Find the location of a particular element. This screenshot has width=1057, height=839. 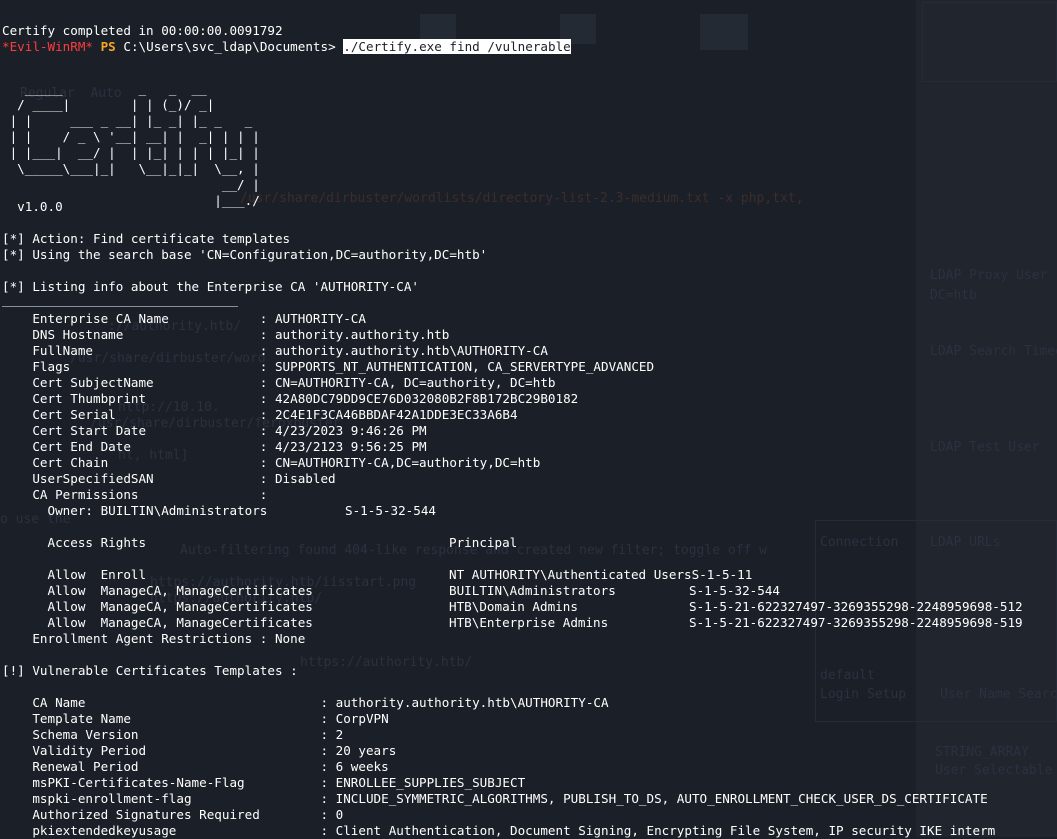

ca-field: Cert End Date : 4/23/2123 9:56:25 PM is located at coordinates (214, 447).